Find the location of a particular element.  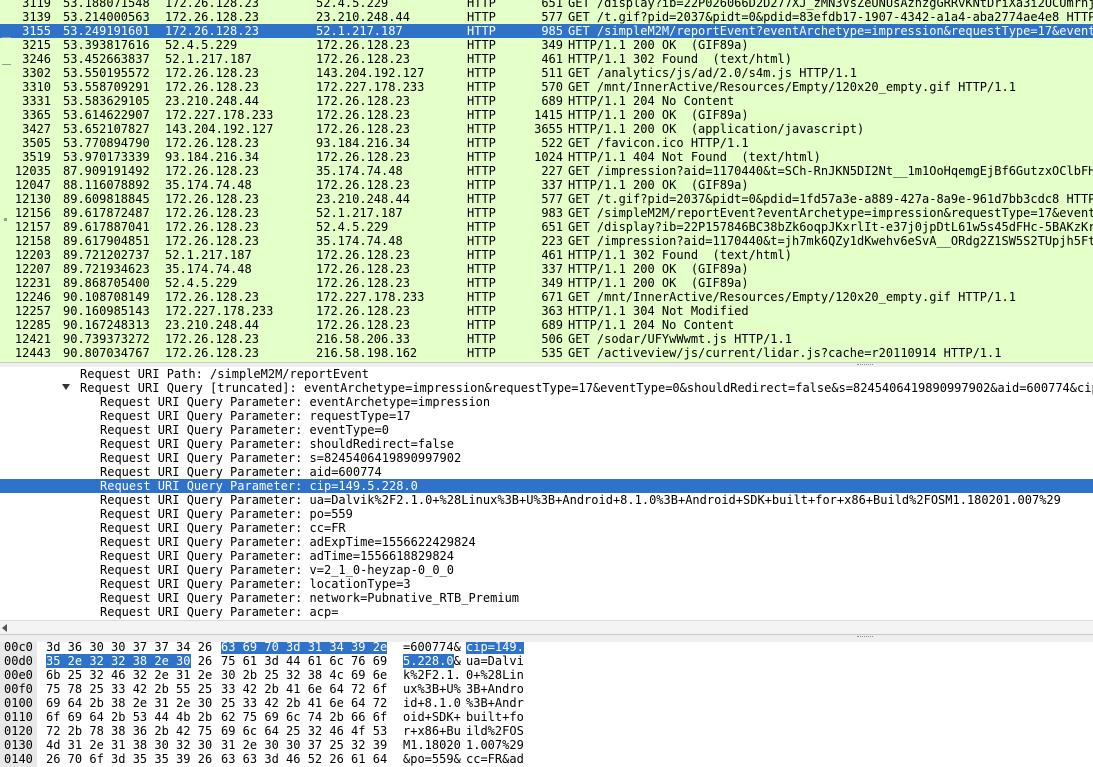

expand-arrow-icon is located at coordinates (66, 387).